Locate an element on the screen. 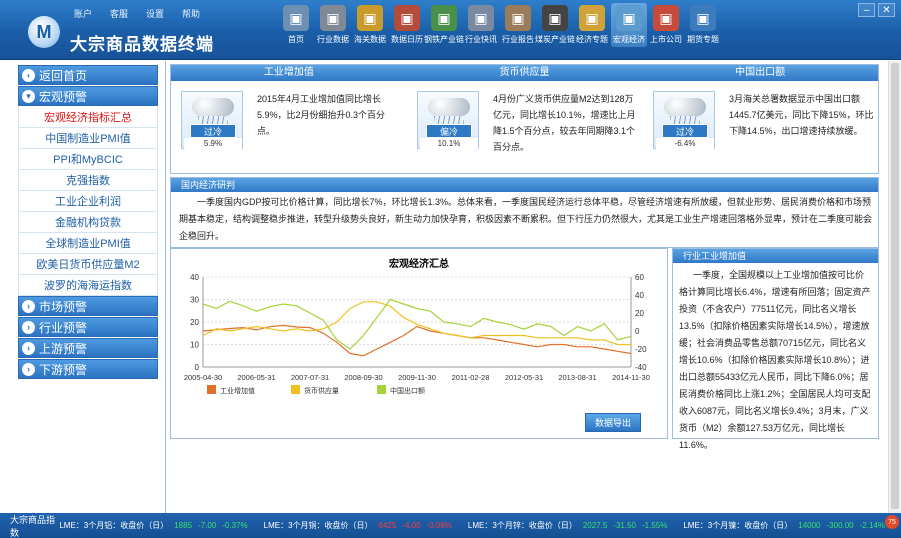 Image resolution: width=901 pixels, height=538 pixels. sidebar-head-label: 下游预警 is located at coordinates (63, 369).